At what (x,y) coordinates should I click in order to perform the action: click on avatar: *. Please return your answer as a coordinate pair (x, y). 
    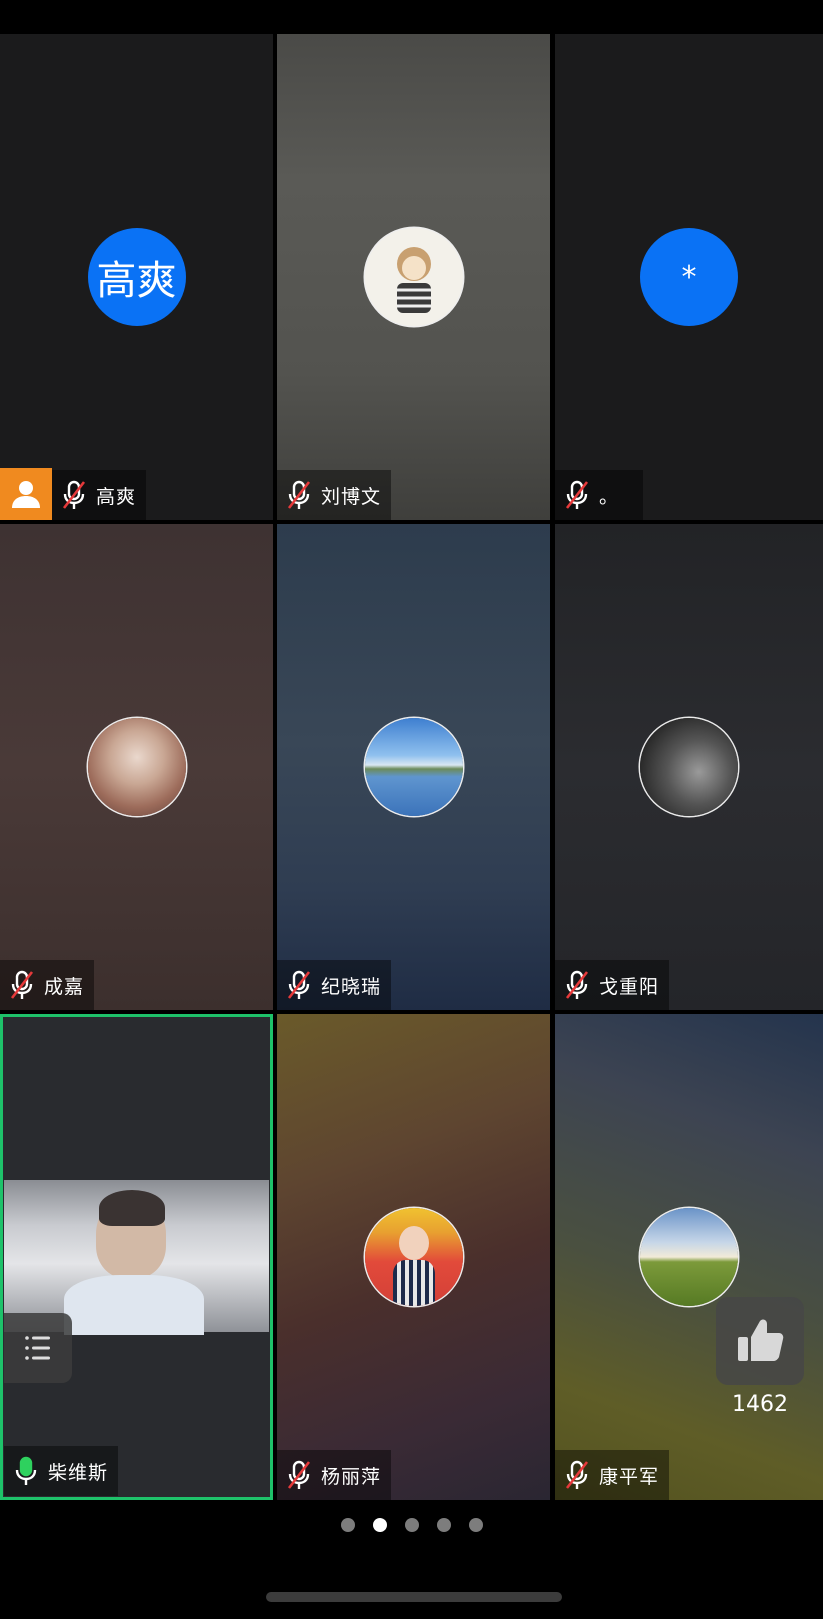
    Looking at the image, I should click on (689, 277).